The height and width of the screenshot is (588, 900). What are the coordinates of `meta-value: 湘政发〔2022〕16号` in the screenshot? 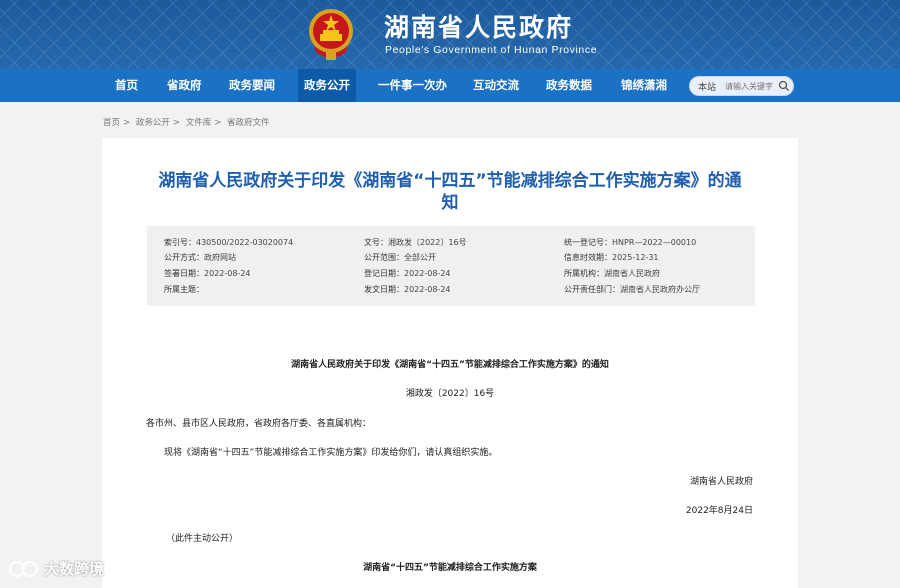 It's located at (427, 242).